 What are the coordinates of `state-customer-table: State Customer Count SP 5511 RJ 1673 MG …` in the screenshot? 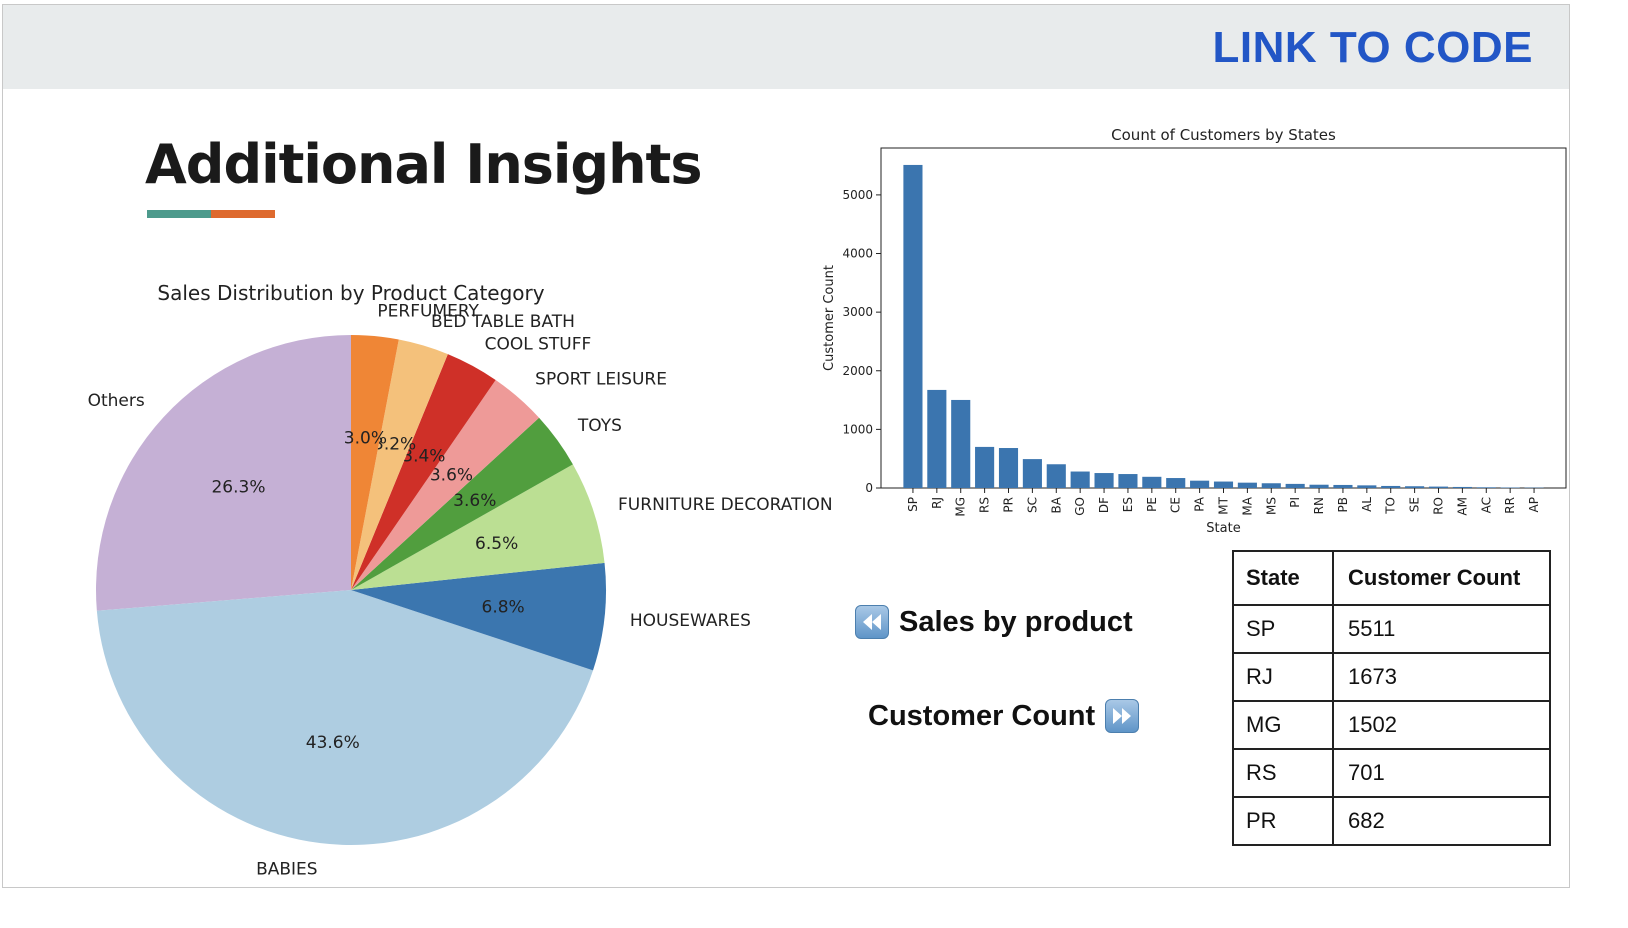 It's located at (1391, 698).